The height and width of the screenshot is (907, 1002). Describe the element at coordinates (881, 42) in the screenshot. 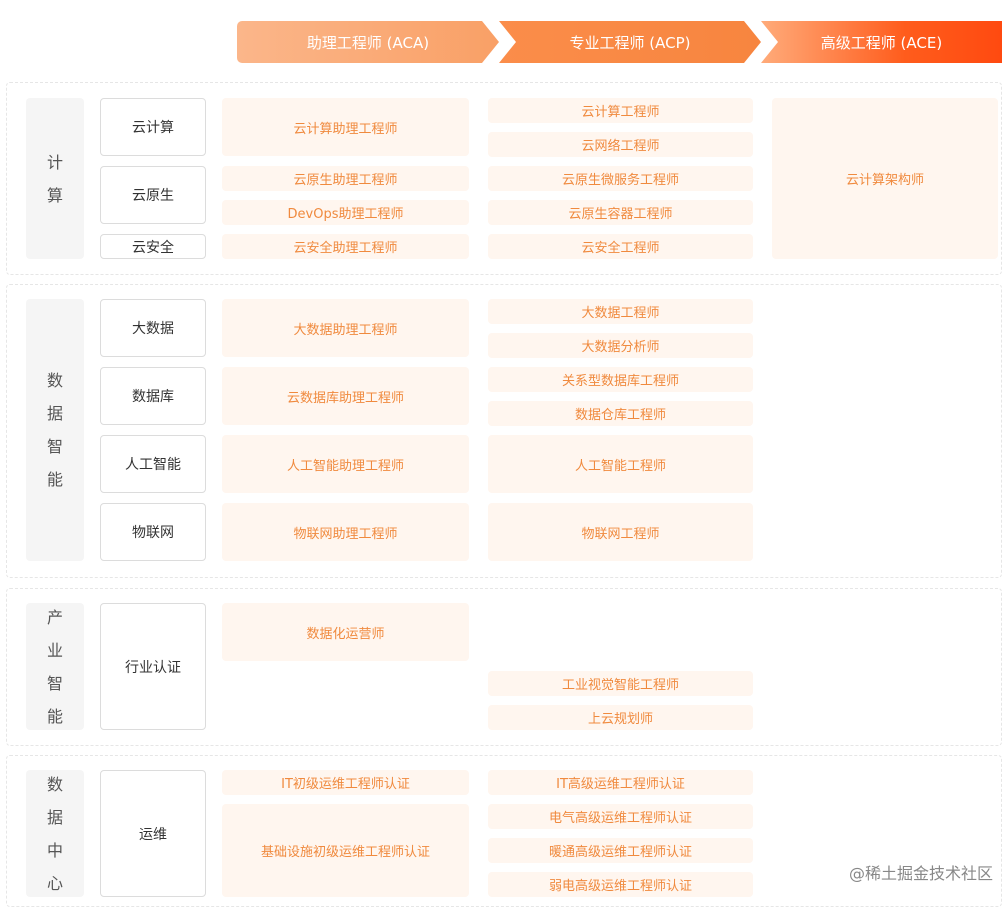

I see `level-ace-header: 高级工程师 (ACE)` at that location.